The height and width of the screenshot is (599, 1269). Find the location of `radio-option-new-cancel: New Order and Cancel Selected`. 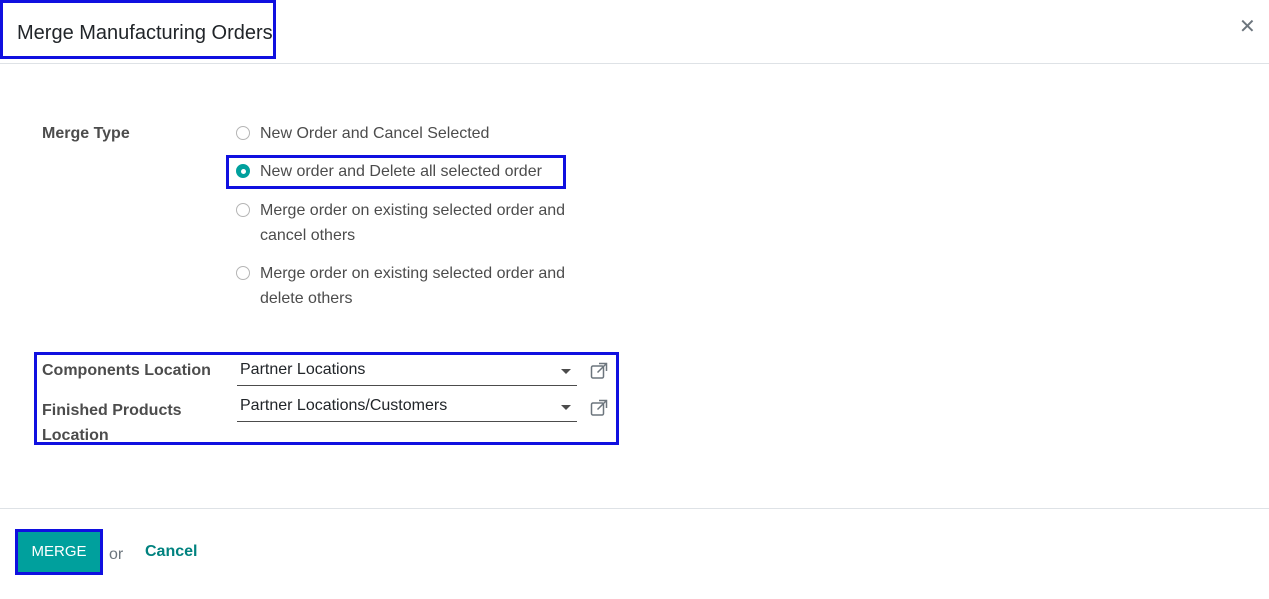

radio-option-new-cancel: New Order and Cancel Selected is located at coordinates (401, 133).